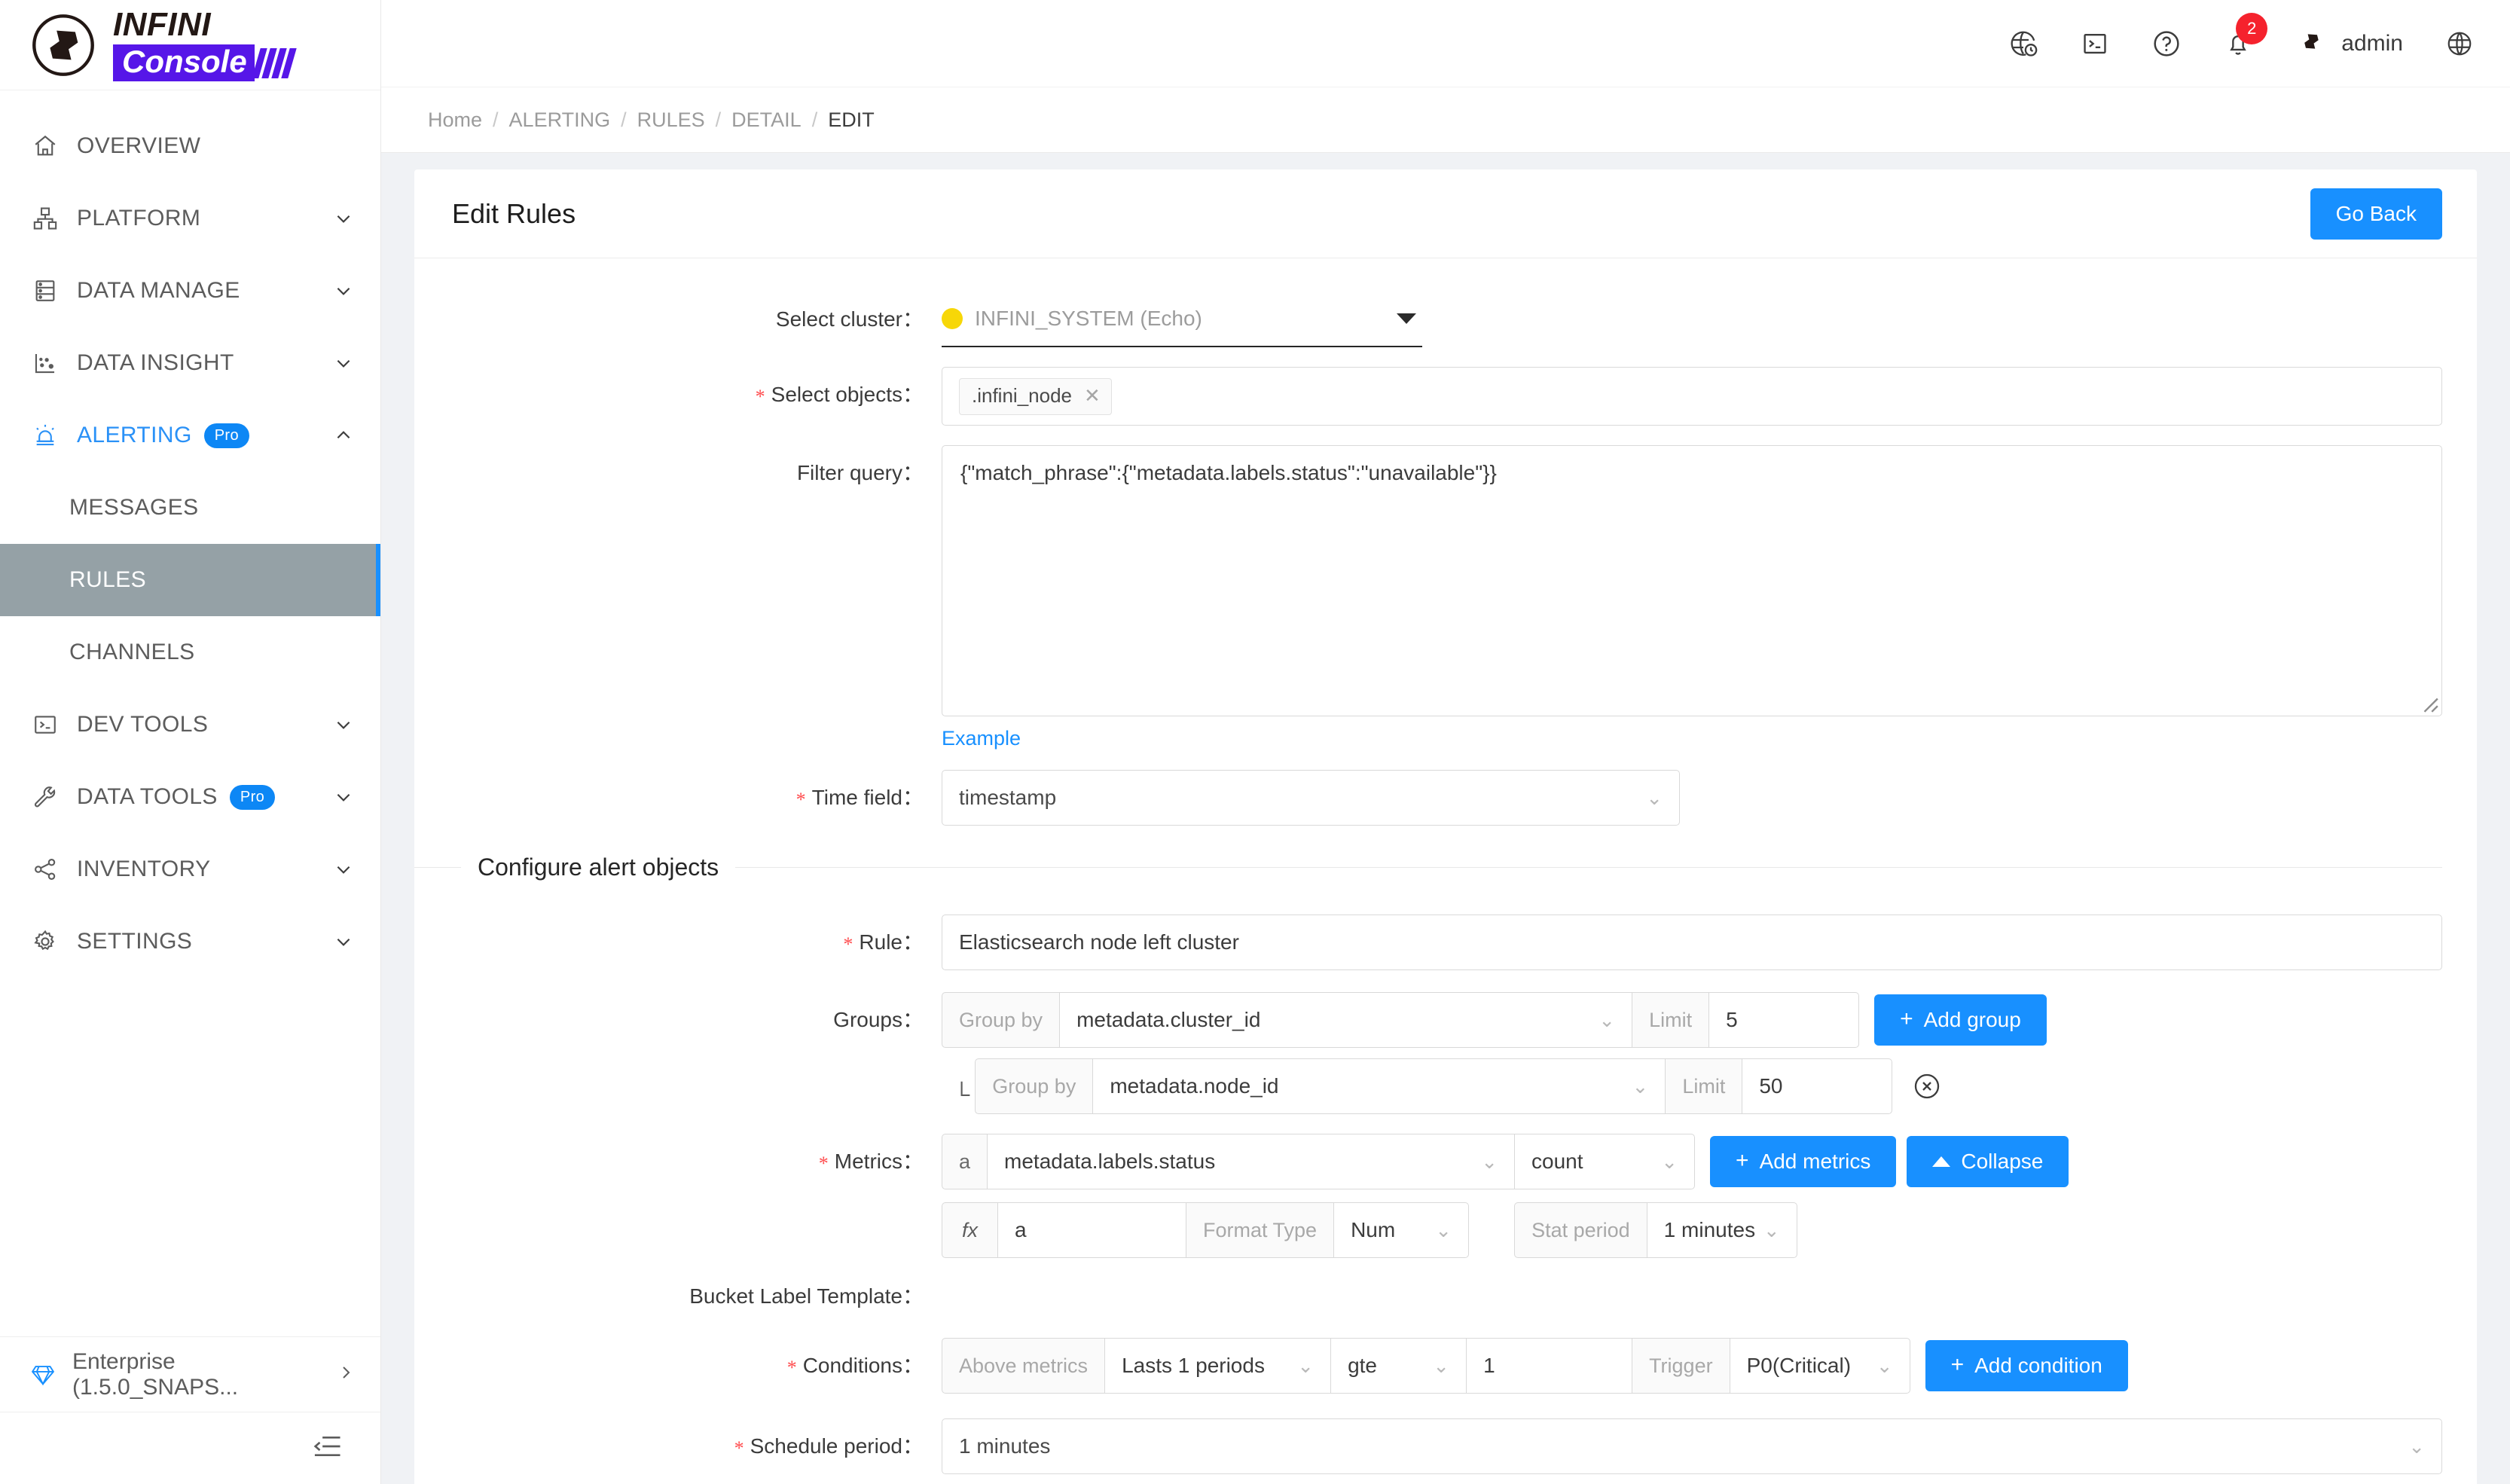  Describe the element at coordinates (455, 120) in the screenshot. I see `breadcrumb-item-home: Home` at that location.